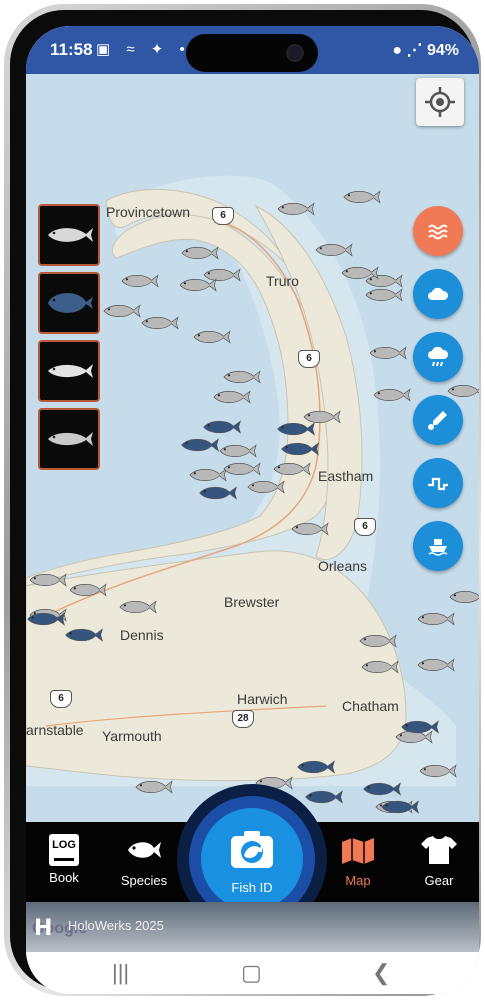 This screenshot has width=485, height=1000. What do you see at coordinates (252, 849) in the screenshot?
I see `fish-camera-icon` at bounding box center [252, 849].